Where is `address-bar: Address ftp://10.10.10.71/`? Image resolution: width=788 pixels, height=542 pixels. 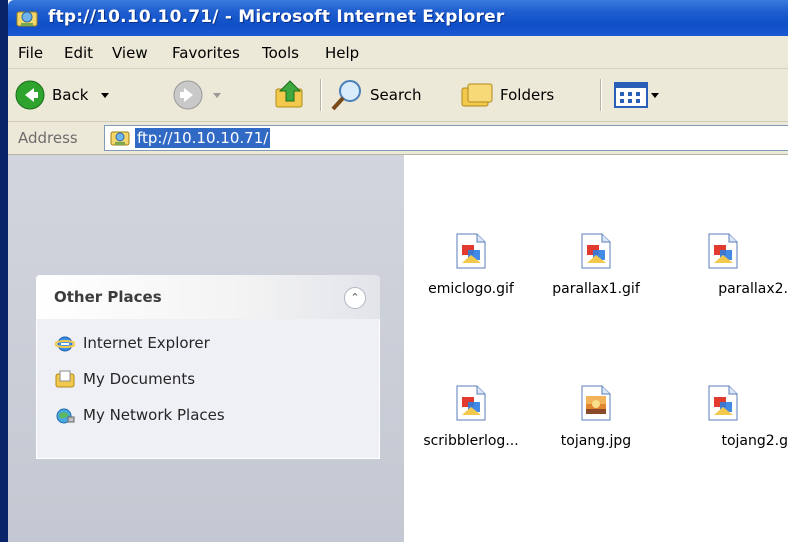 address-bar: Address ftp://10.10.10.71/ is located at coordinates (398, 138).